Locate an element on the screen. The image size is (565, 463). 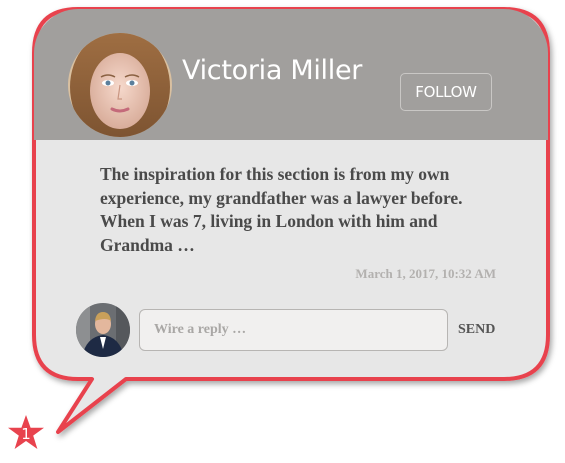
avatar-portrait is located at coordinates (120, 85).